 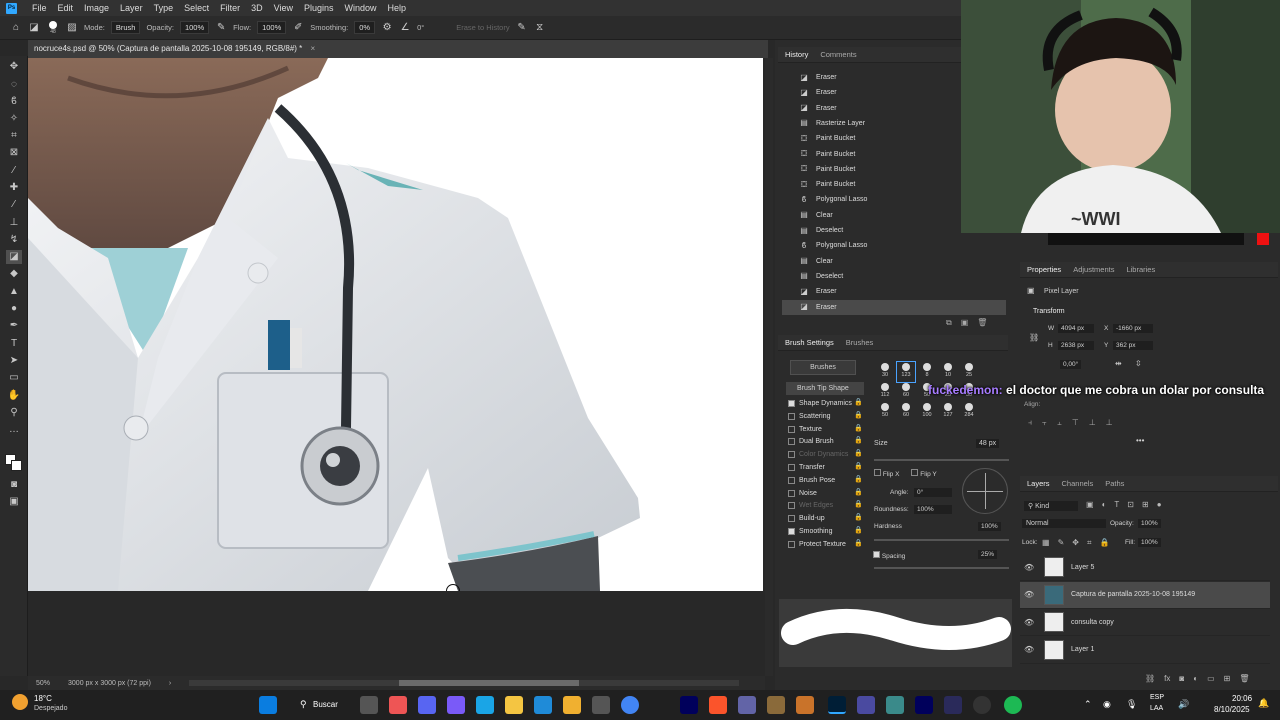 I want to click on spacing-checkbox, so click(x=876, y=554).